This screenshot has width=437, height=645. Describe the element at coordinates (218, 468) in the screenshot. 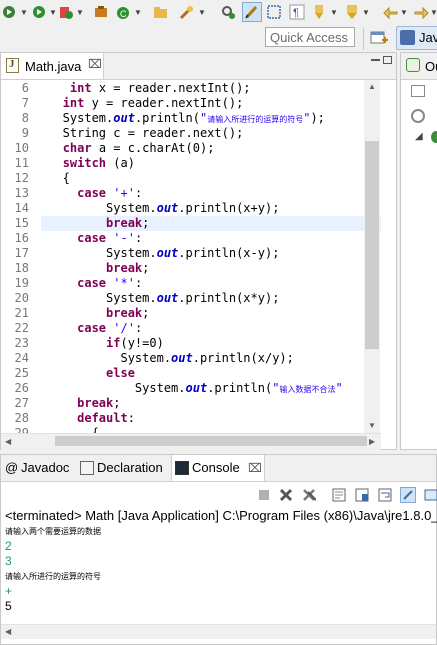

I see `tab-console: Console ⌧` at that location.